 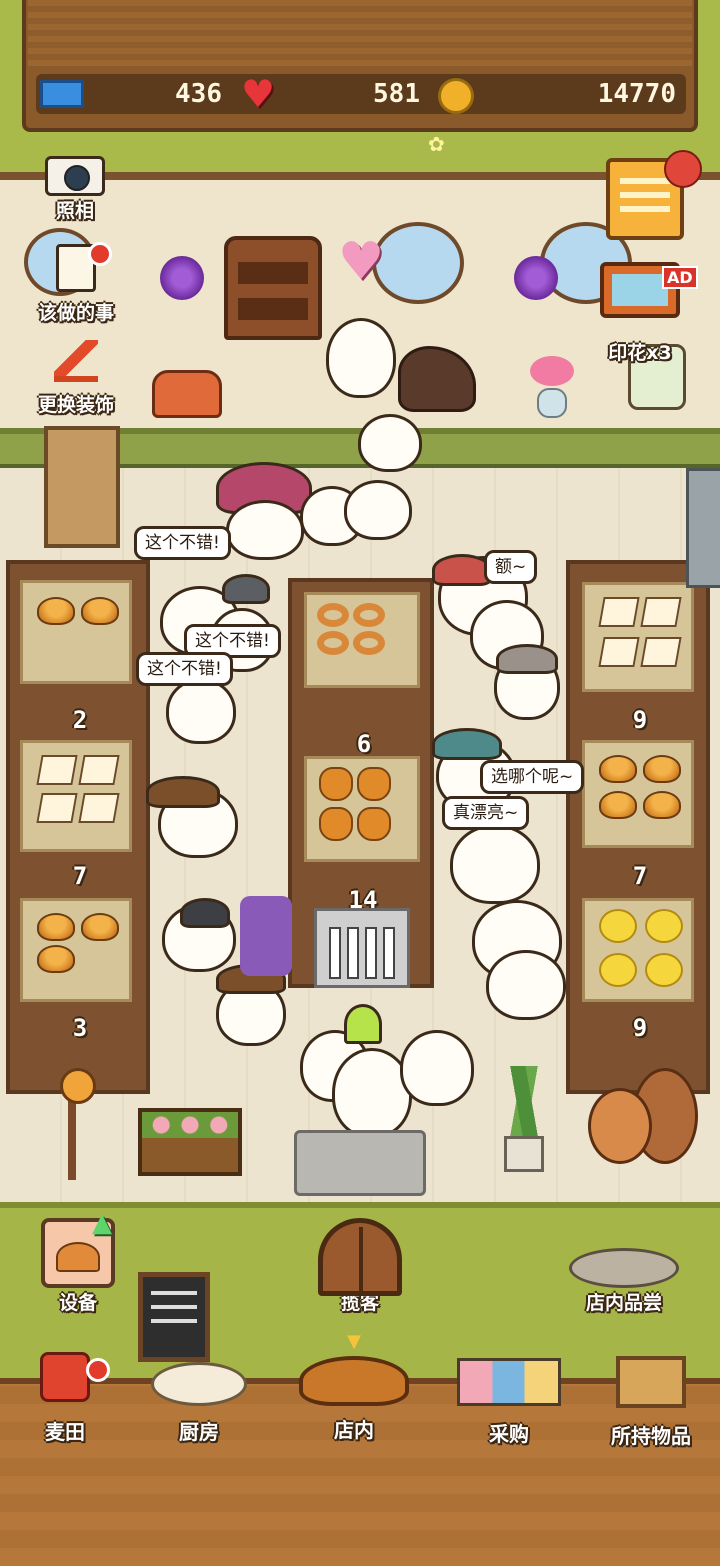 I want to click on tasting-label: 店内品尝, so click(x=623, y=1303).